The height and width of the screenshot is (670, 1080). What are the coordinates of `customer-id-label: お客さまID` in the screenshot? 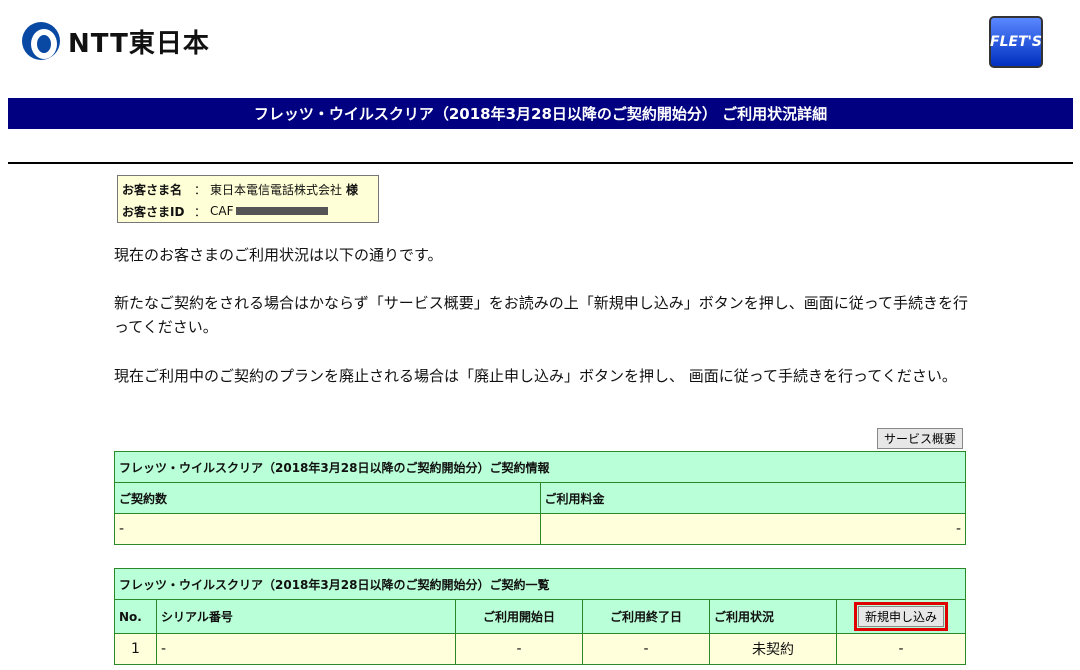 It's located at (153, 211).